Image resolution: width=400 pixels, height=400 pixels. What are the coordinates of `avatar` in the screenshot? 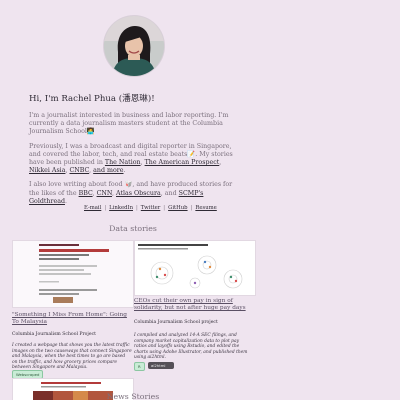 It's located at (134, 46).